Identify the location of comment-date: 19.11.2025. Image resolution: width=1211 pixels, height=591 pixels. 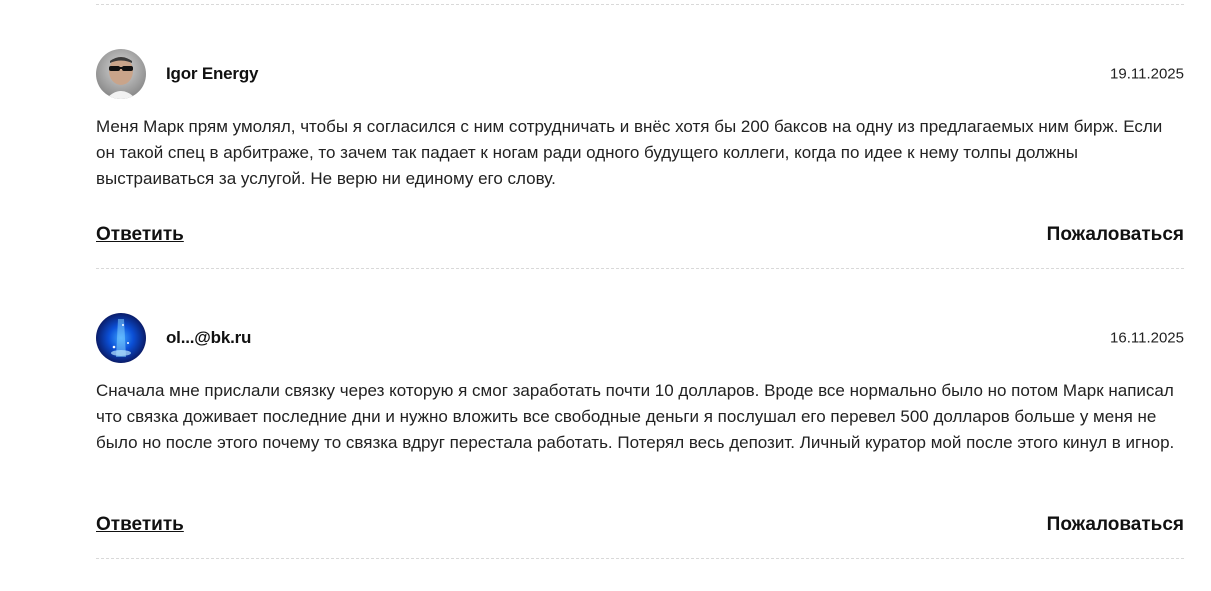
(1147, 74).